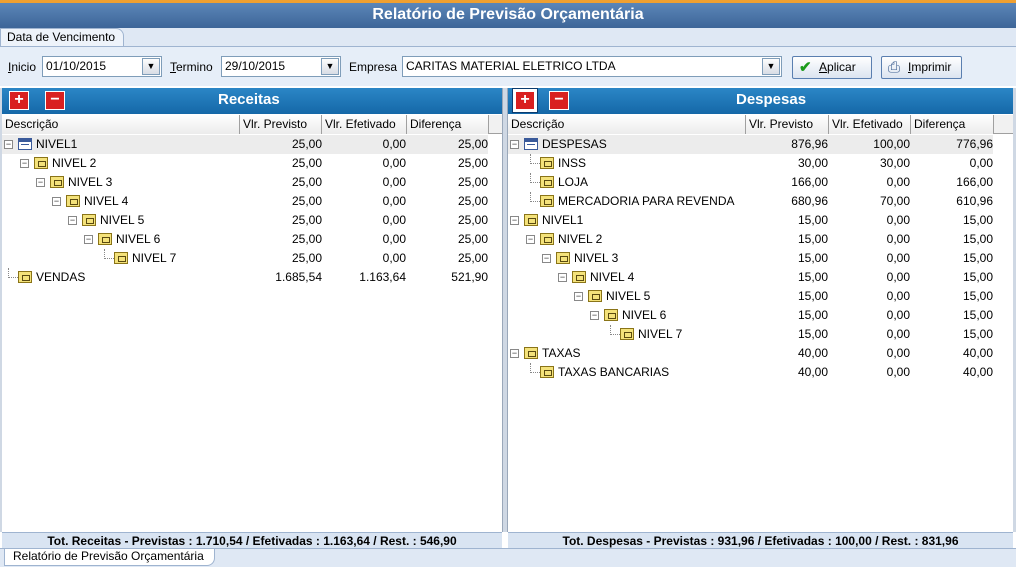 Image resolution: width=1016 pixels, height=567 pixels. What do you see at coordinates (245, 144) in the screenshot?
I see `tree-row: − NIVEL1 25,00 0,00 25,00` at bounding box center [245, 144].